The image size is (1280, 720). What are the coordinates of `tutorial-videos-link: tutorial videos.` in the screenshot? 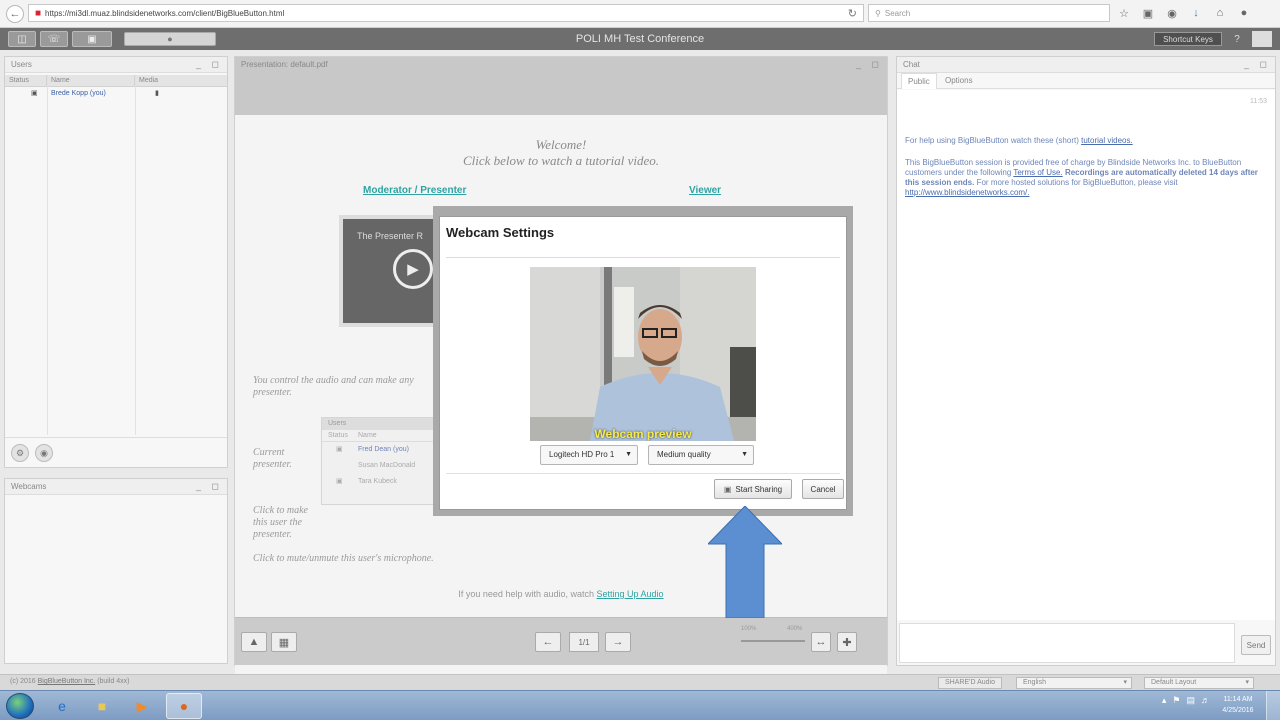 It's located at (1107, 140).